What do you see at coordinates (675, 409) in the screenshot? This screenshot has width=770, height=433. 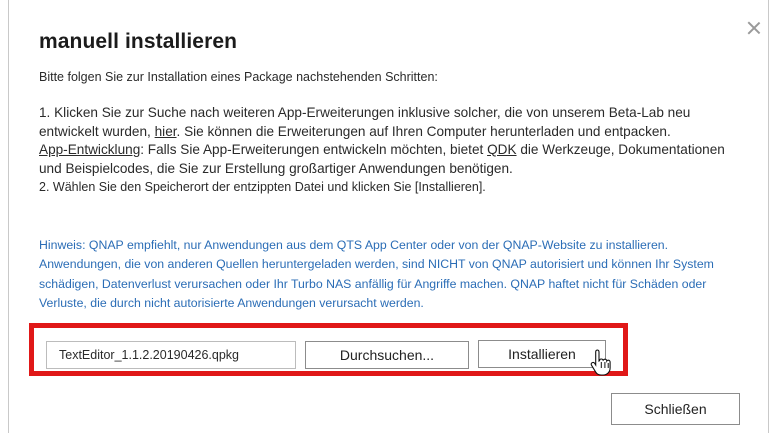 I see `close-button: Schließen` at bounding box center [675, 409].